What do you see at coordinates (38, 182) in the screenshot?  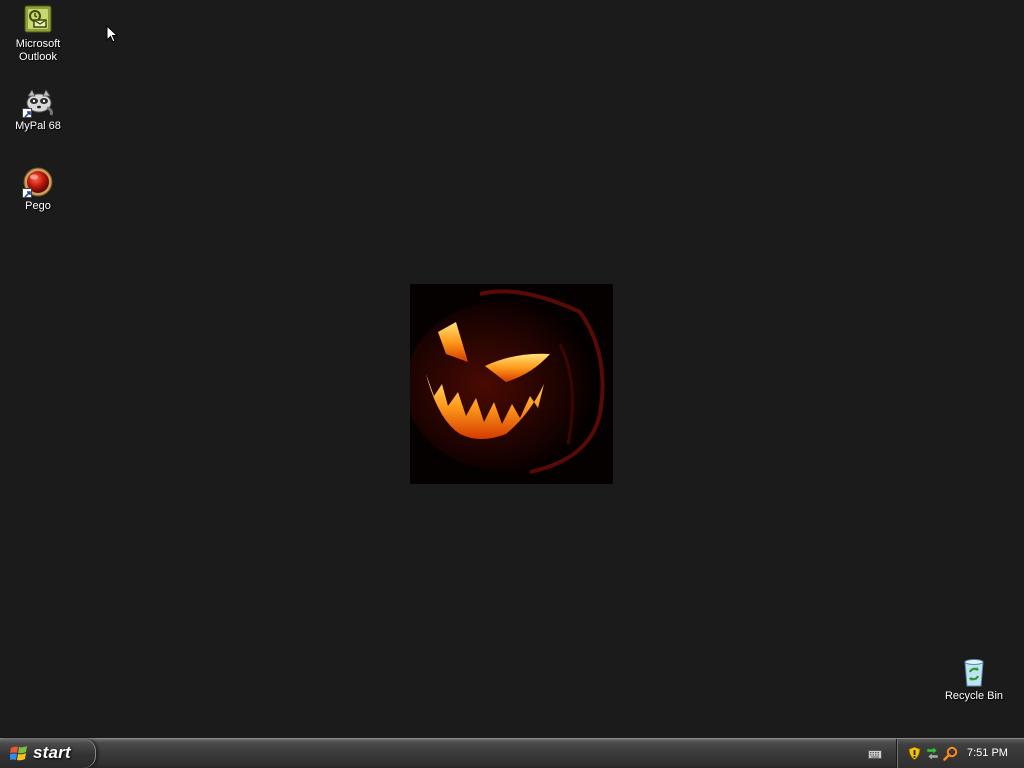 I see `pego-icon` at bounding box center [38, 182].